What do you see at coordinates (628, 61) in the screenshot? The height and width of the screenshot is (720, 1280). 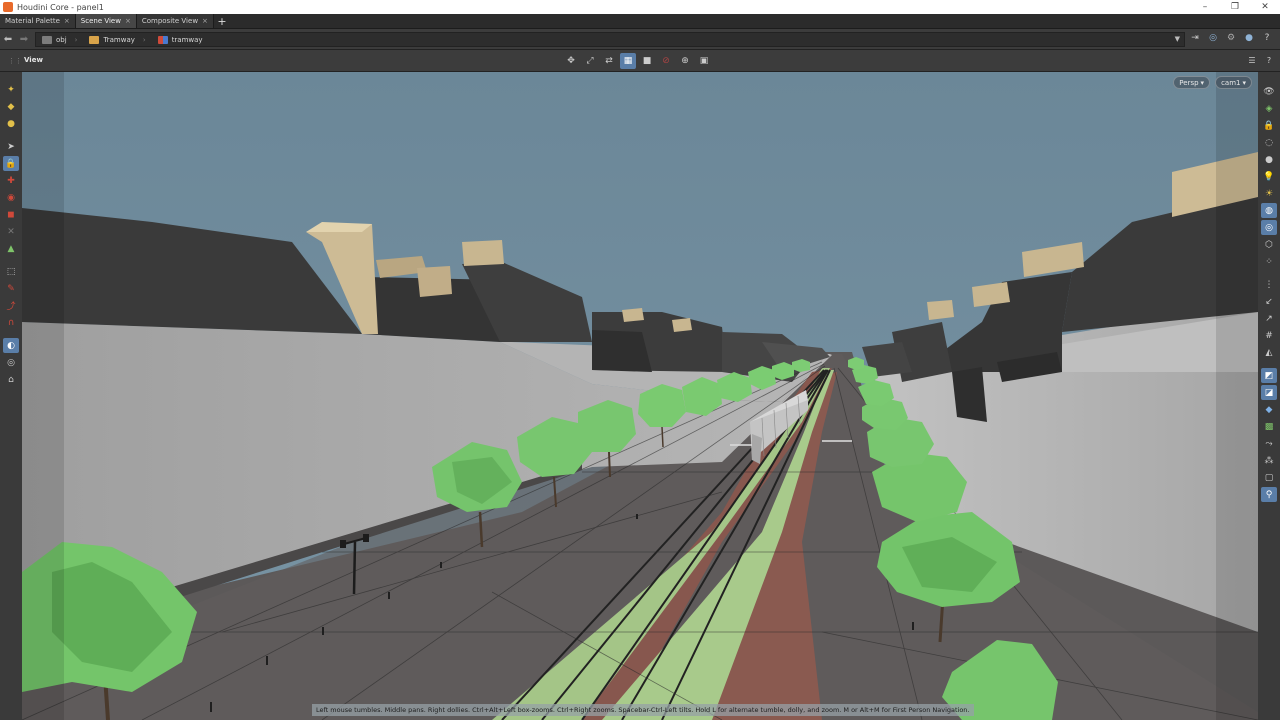 I see `display-options-icon: ▦` at bounding box center [628, 61].